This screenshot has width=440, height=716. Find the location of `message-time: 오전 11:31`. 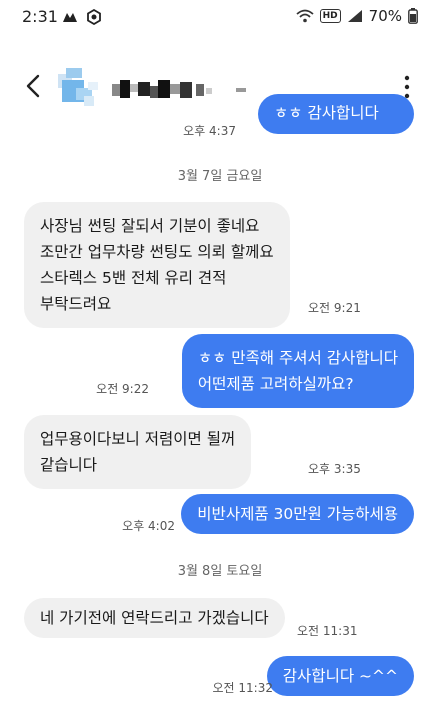

message-time: 오전 11:31 is located at coordinates (327, 631).